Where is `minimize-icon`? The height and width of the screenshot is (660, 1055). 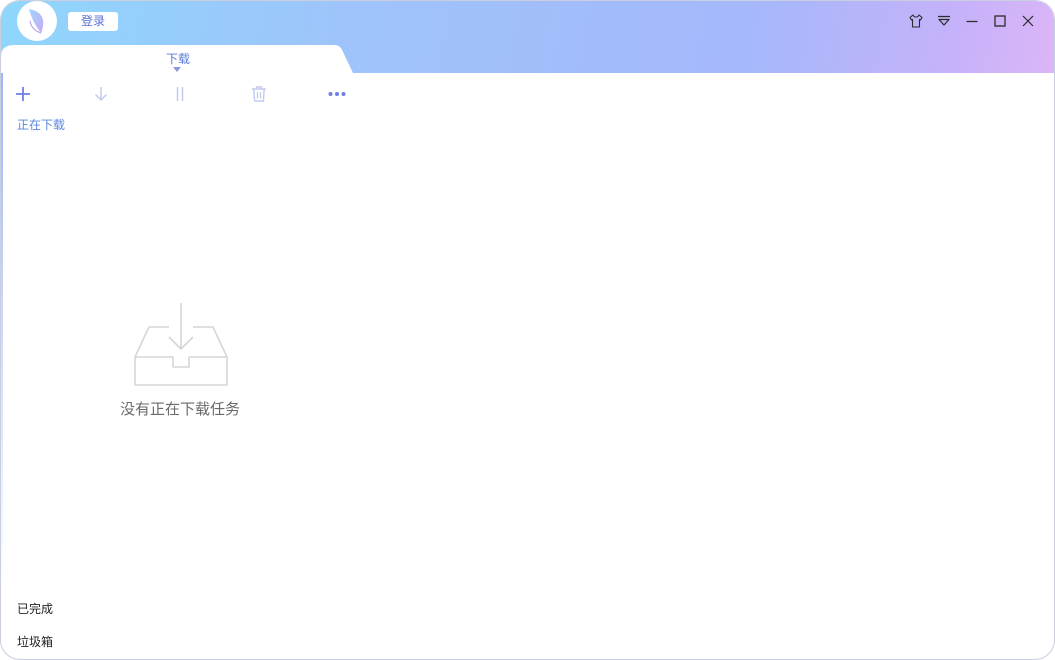 minimize-icon is located at coordinates (972, 21).